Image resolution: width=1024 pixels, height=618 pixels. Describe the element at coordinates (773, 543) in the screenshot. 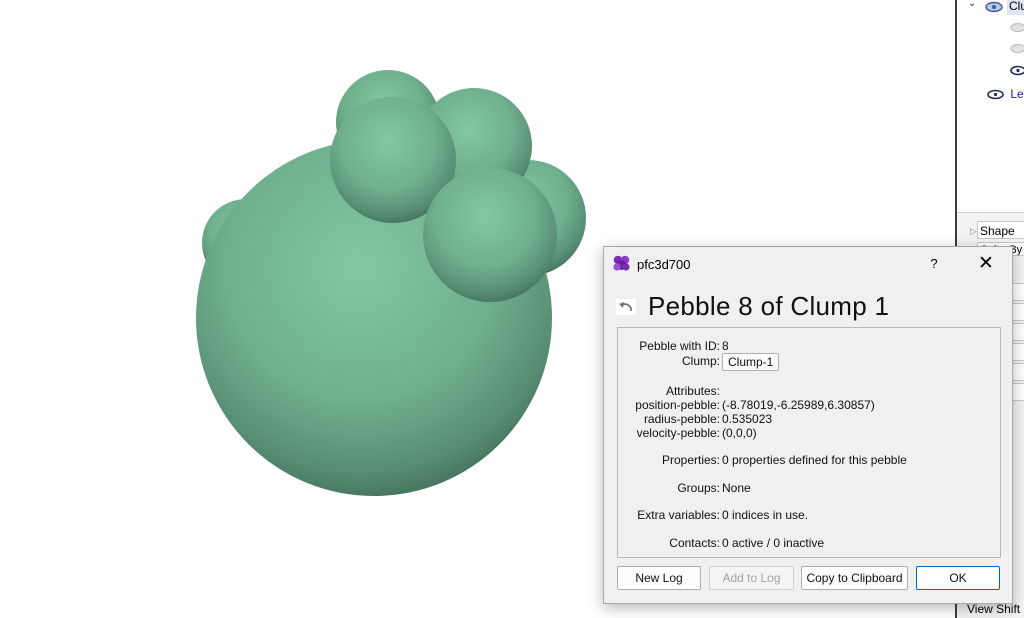

I see `contacts-value: 0 active / 0 inactive` at that location.